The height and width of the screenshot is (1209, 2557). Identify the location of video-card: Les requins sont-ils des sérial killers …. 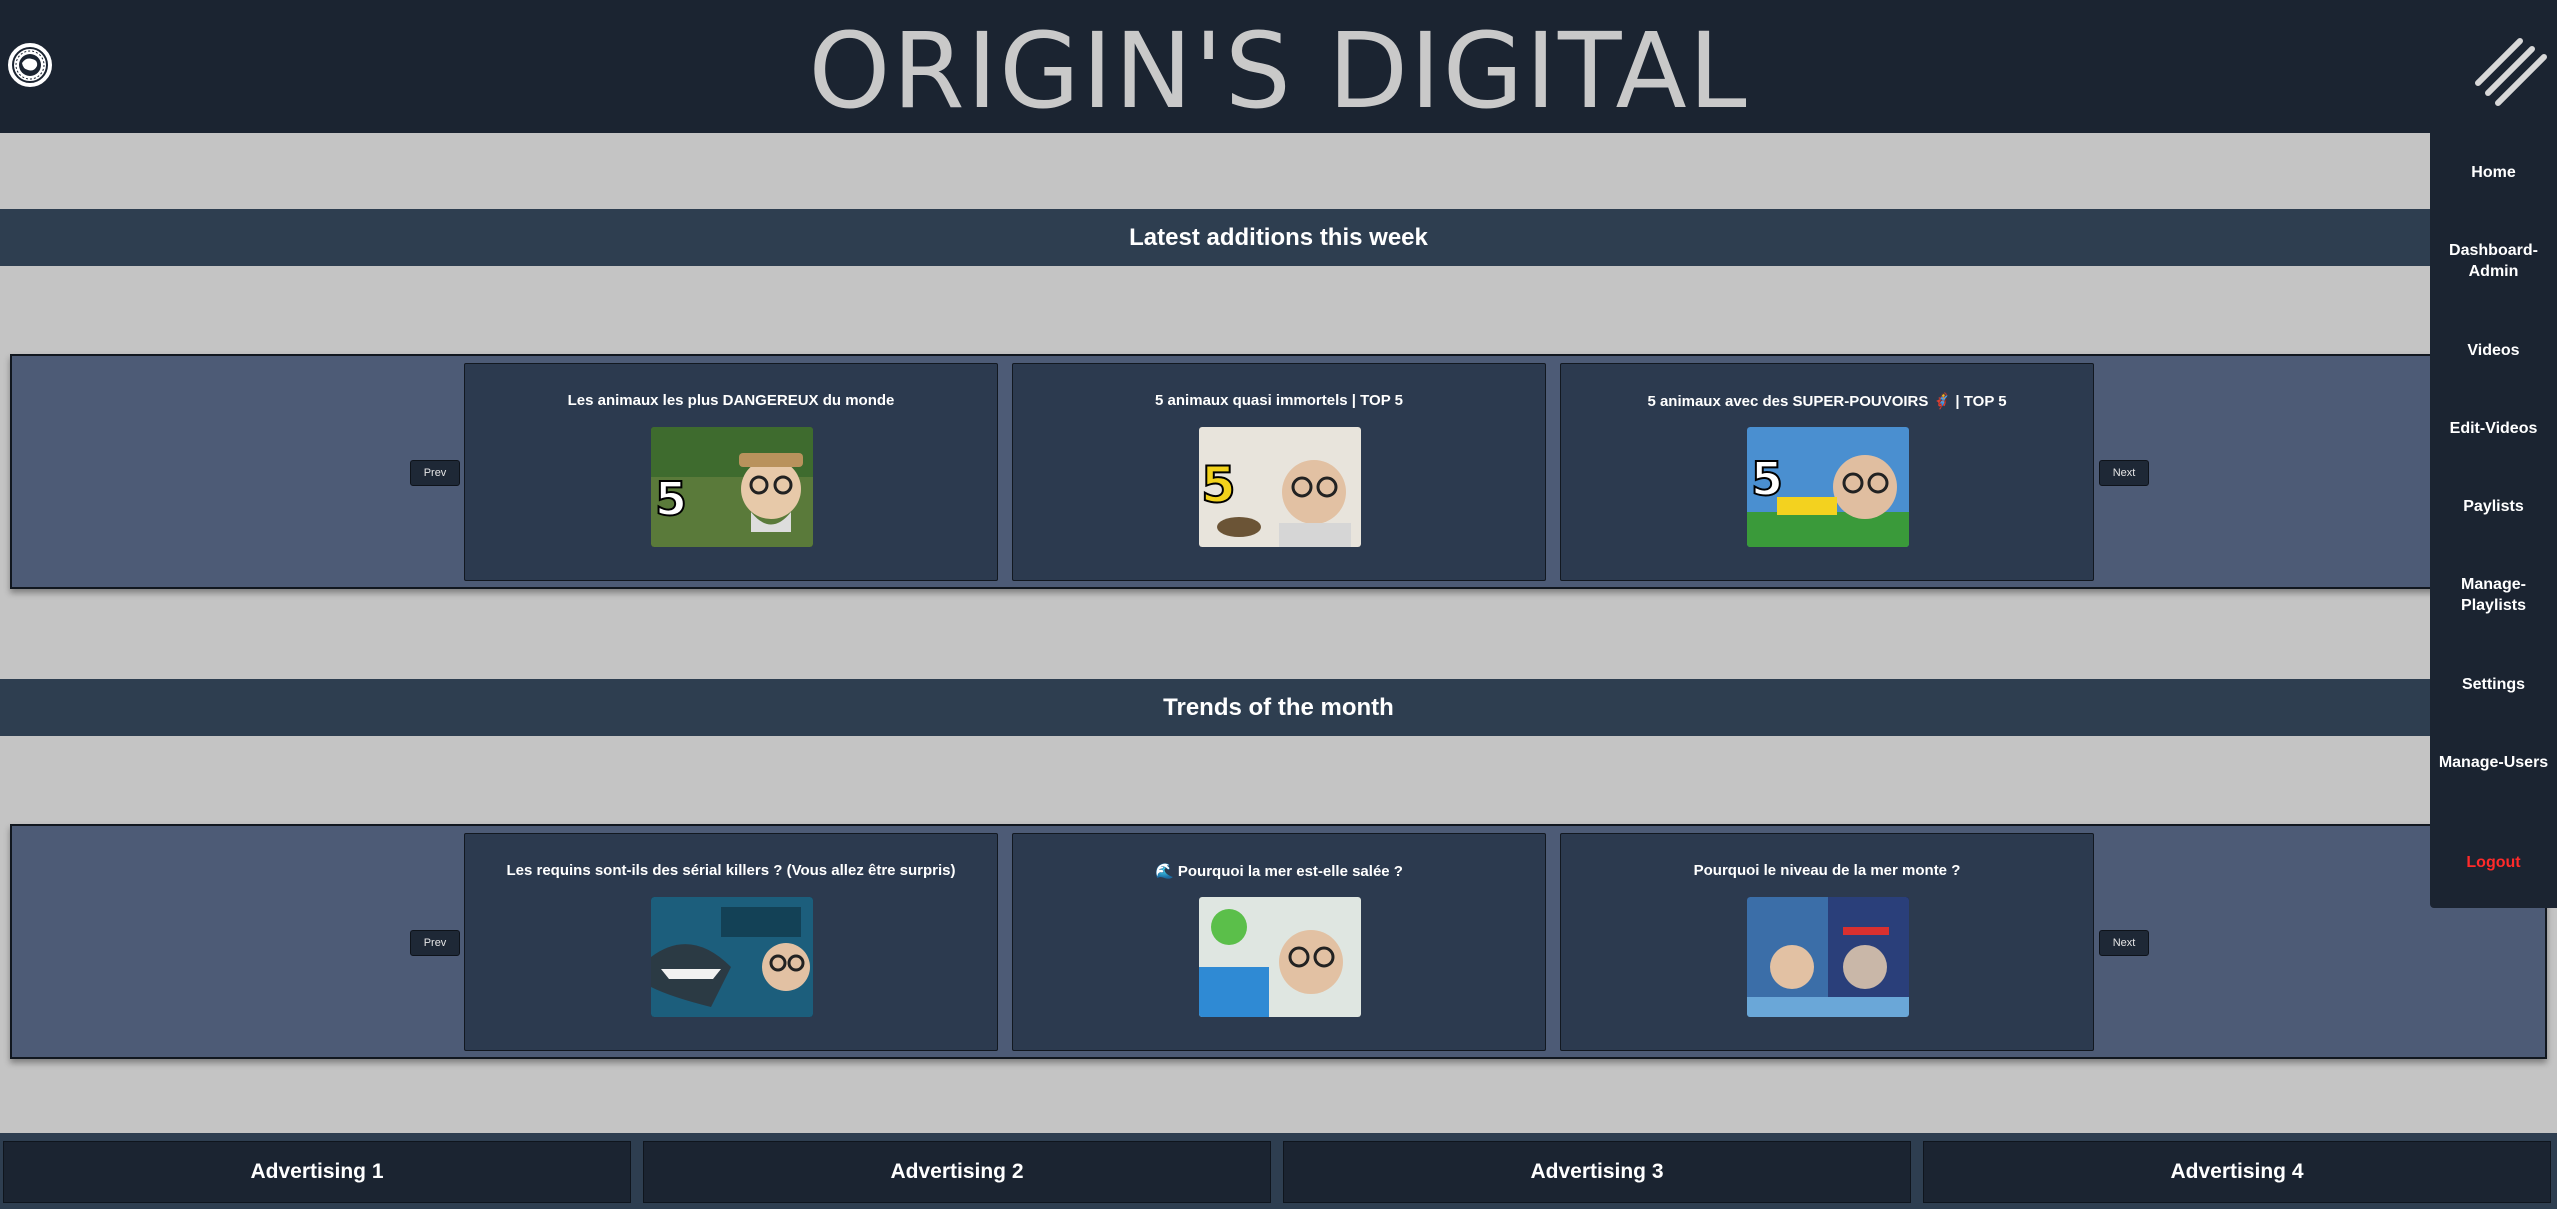
(731, 942).